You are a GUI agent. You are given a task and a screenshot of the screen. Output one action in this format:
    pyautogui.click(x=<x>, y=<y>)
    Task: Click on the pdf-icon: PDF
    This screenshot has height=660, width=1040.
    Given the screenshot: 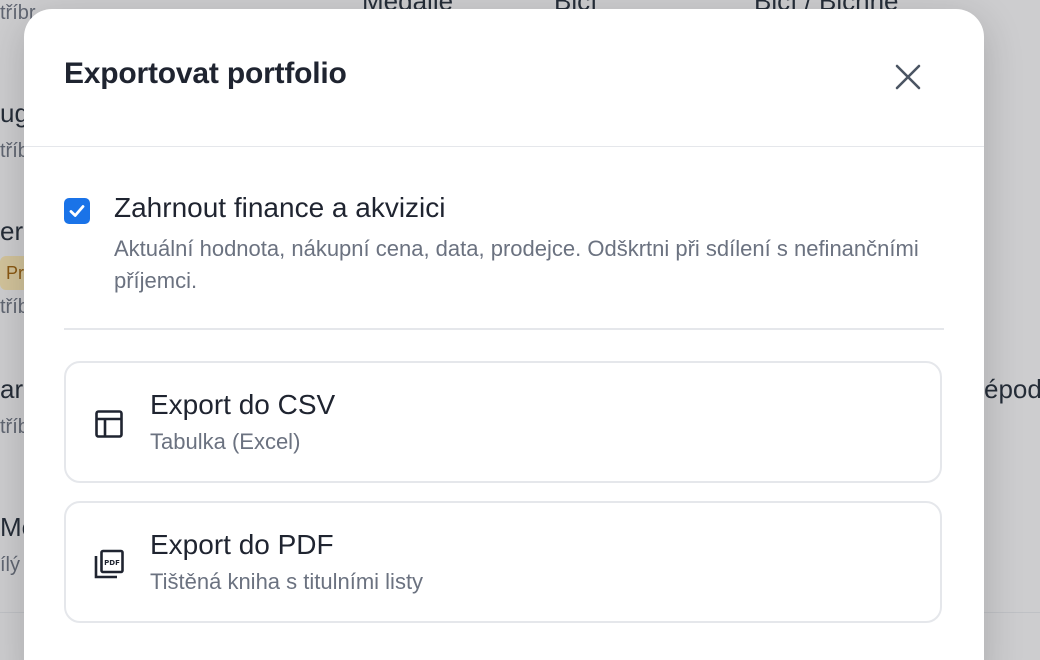 What is the action you would take?
    pyautogui.click(x=109, y=564)
    